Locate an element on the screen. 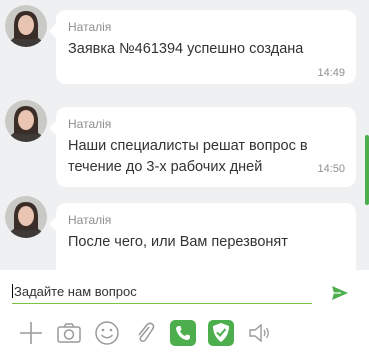 This screenshot has width=369, height=359. shield-check-icon is located at coordinates (221, 333).